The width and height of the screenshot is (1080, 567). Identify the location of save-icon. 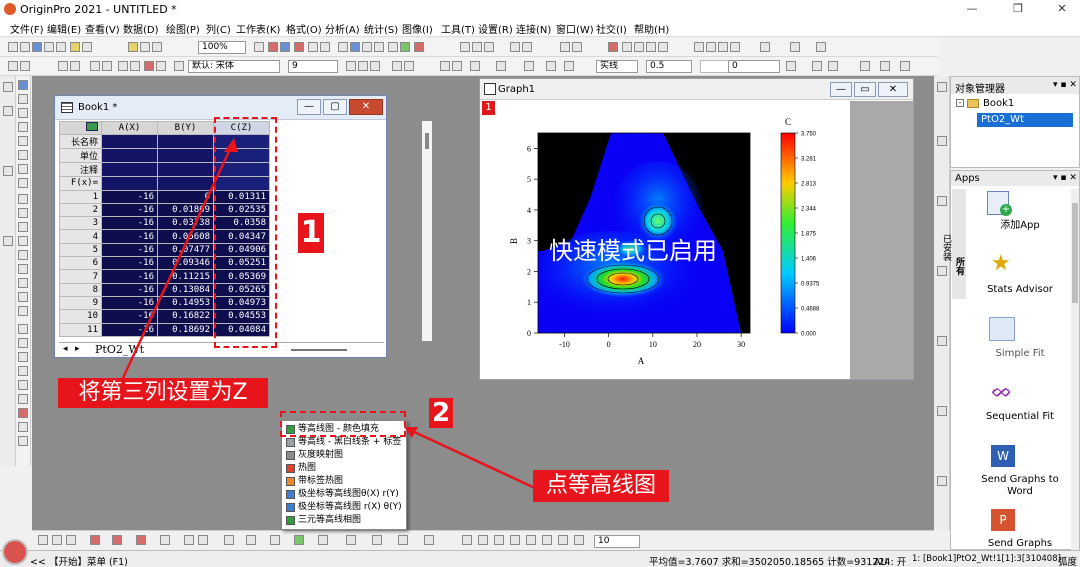
(87, 47).